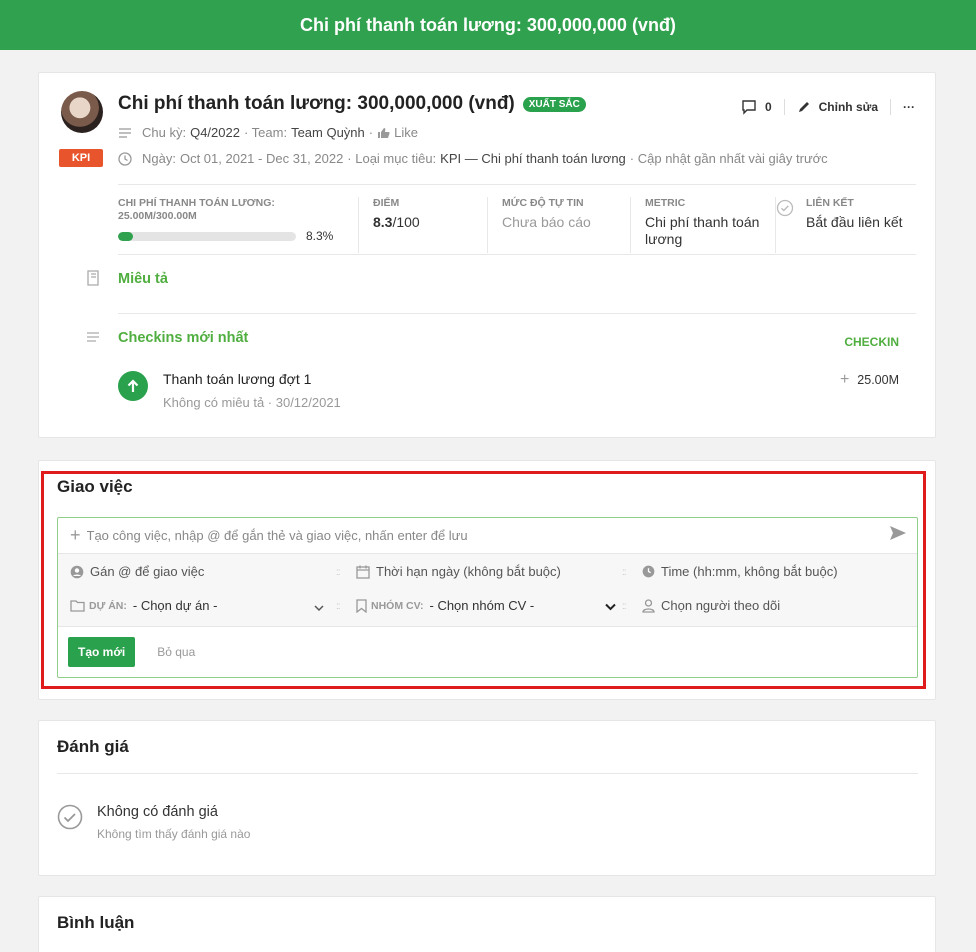 The height and width of the screenshot is (952, 976). Describe the element at coordinates (125, 236) in the screenshot. I see `progress-fill` at that location.